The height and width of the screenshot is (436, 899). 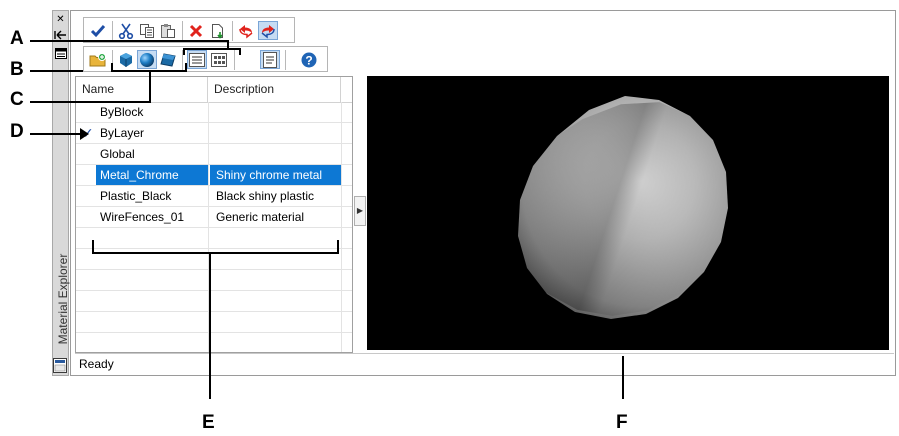 I want to click on list-item: ✓ ByLayer, so click(x=214, y=133).